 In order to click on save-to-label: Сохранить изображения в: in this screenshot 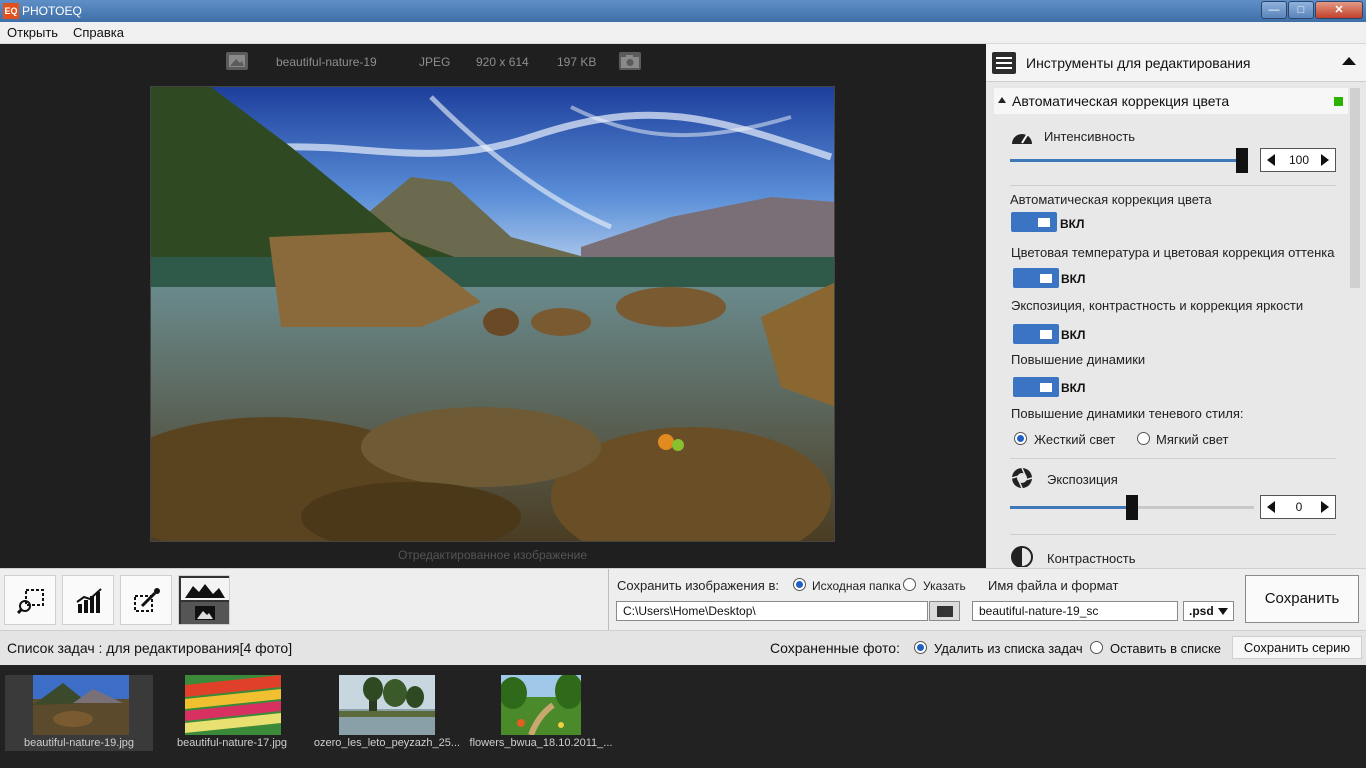, I will do `click(698, 585)`.